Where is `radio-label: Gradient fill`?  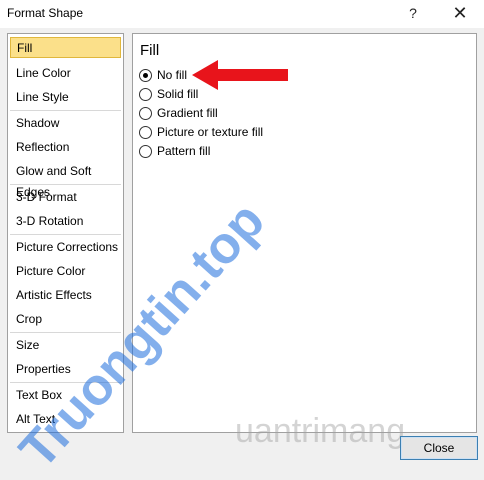
radio-label: Gradient fill is located at coordinates (187, 113).